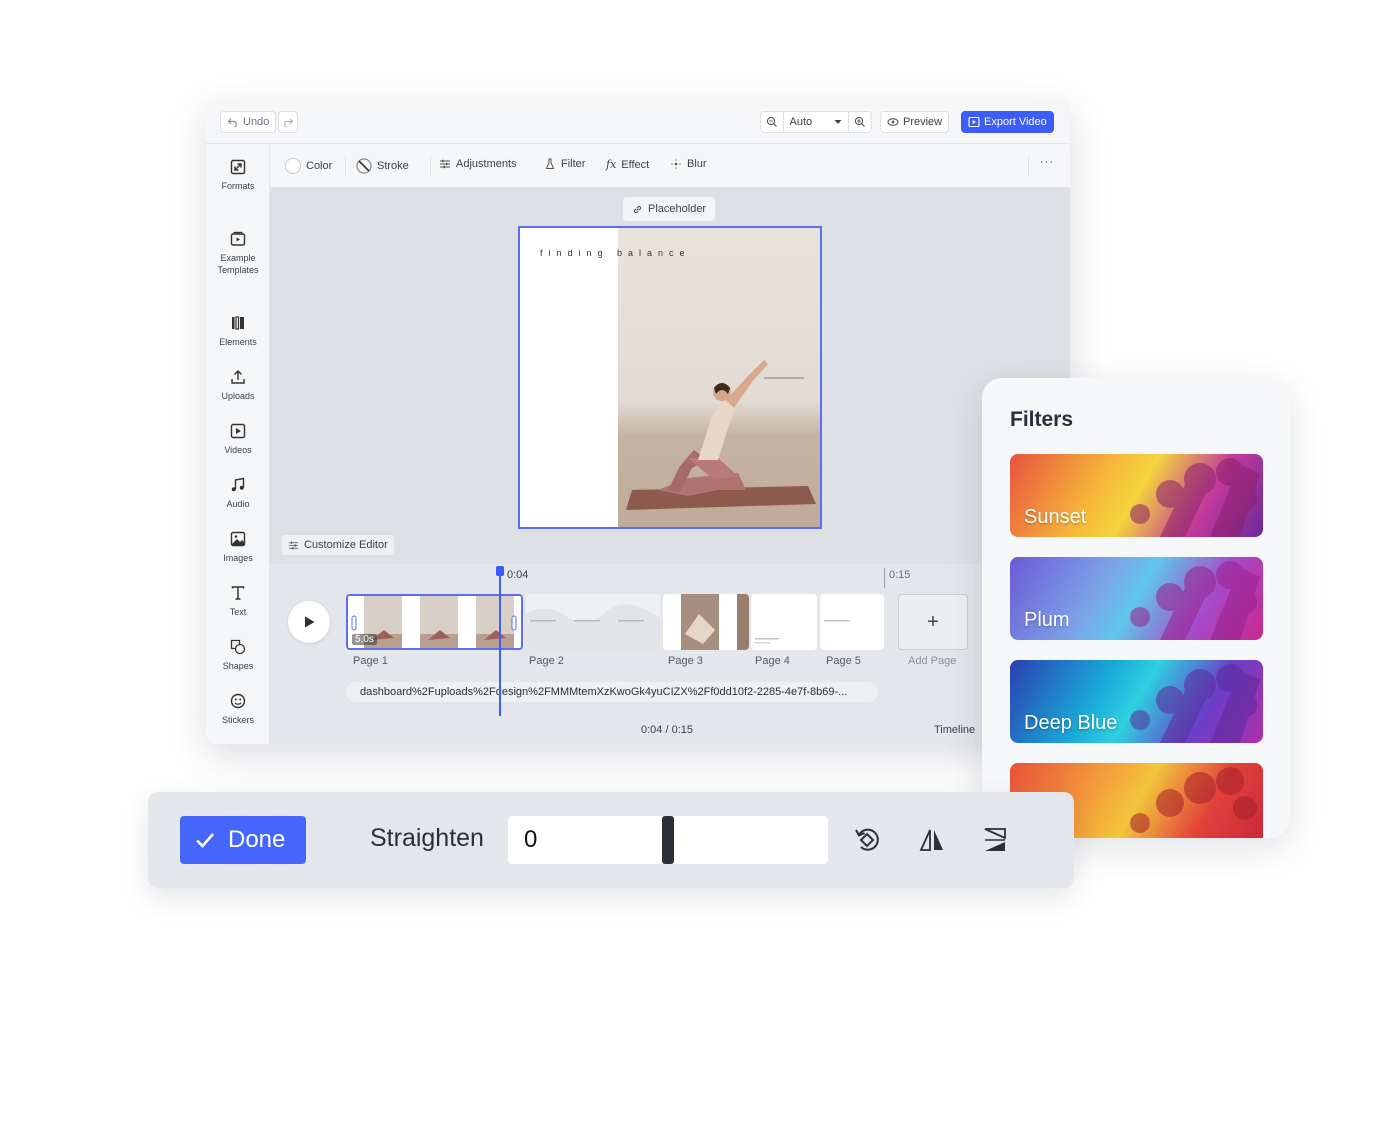  What do you see at coordinates (500, 642) in the screenshot?
I see `playhead-line` at bounding box center [500, 642].